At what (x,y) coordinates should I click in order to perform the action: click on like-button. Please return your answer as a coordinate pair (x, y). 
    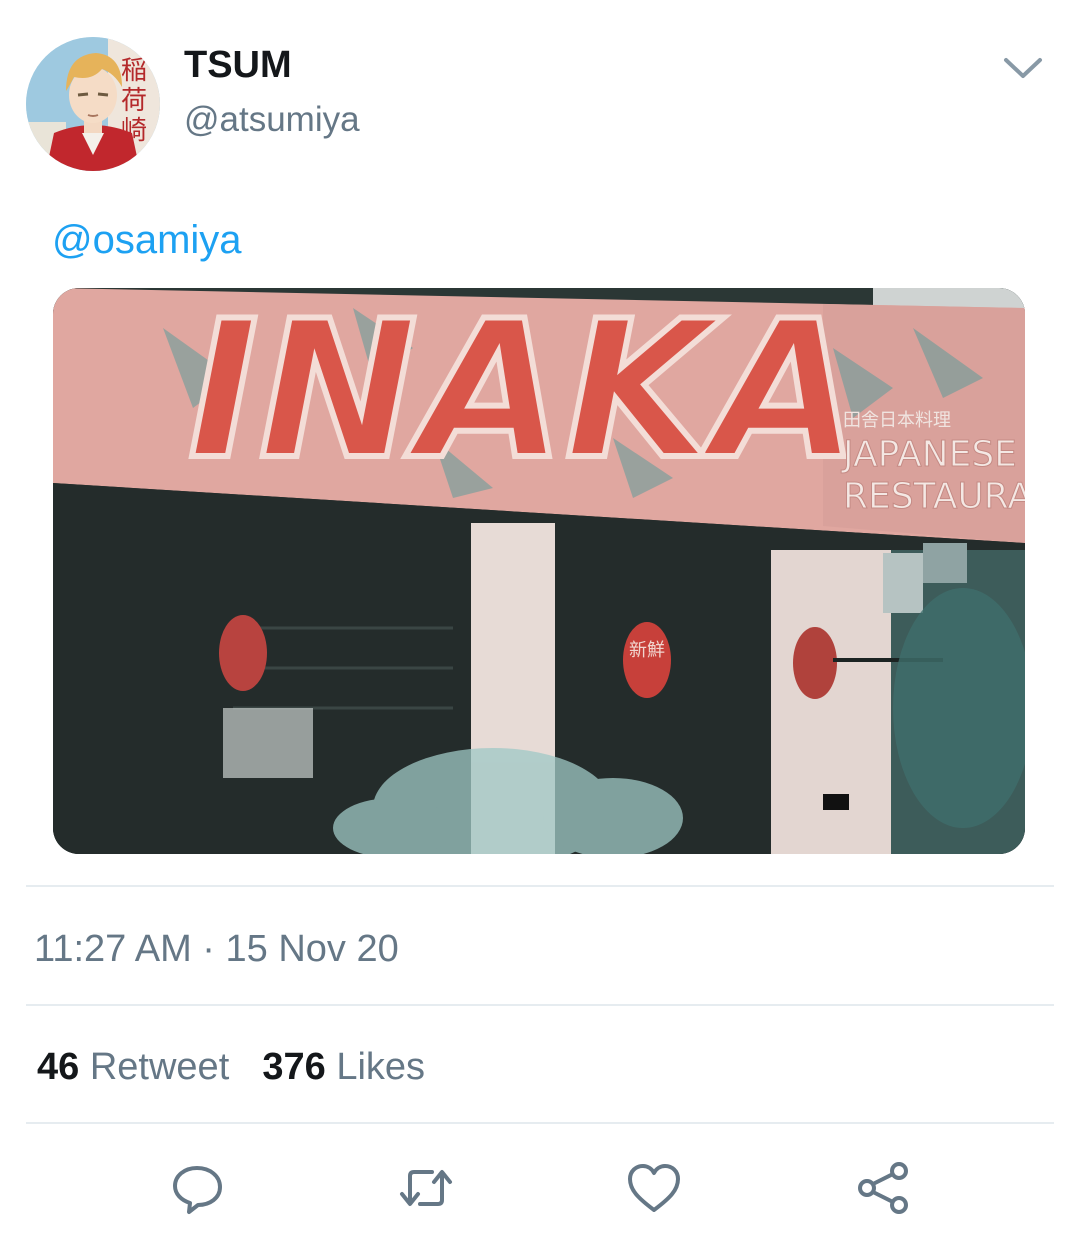
    Looking at the image, I should click on (654, 1188).